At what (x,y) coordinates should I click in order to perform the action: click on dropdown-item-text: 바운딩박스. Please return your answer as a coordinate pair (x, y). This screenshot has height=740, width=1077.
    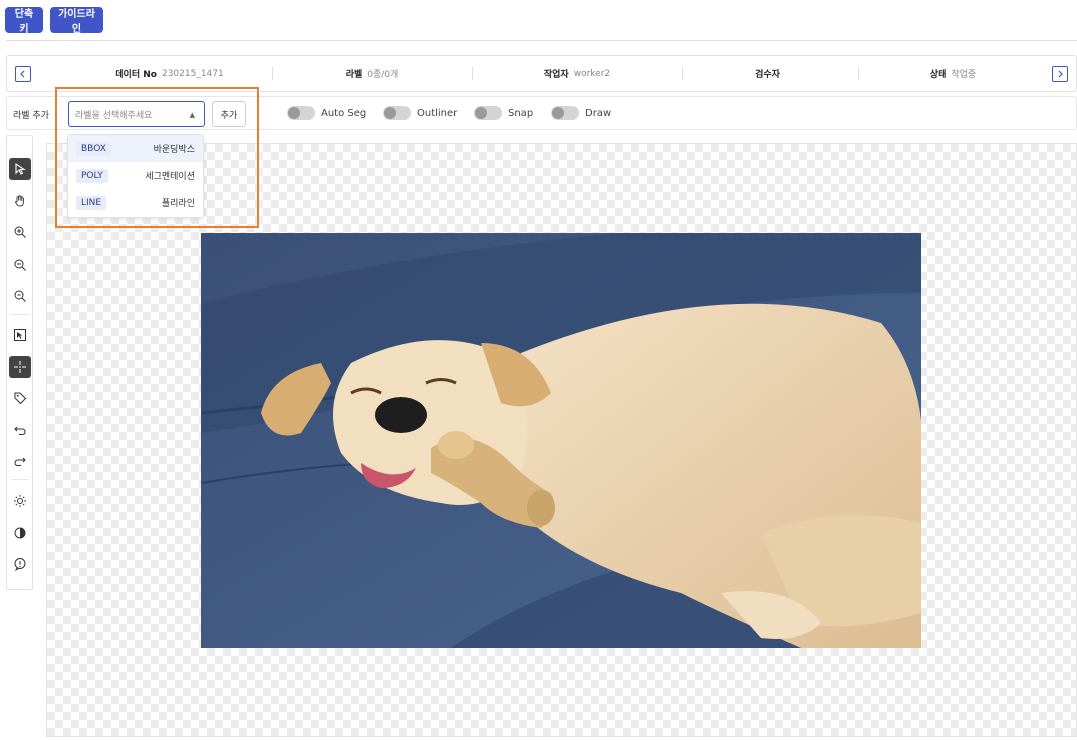
    Looking at the image, I should click on (174, 150).